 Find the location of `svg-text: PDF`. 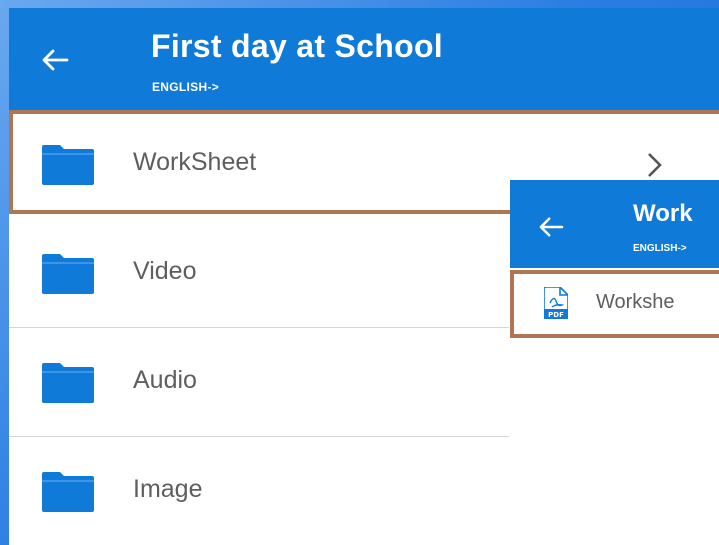

svg-text: PDF is located at coordinates (556, 315).